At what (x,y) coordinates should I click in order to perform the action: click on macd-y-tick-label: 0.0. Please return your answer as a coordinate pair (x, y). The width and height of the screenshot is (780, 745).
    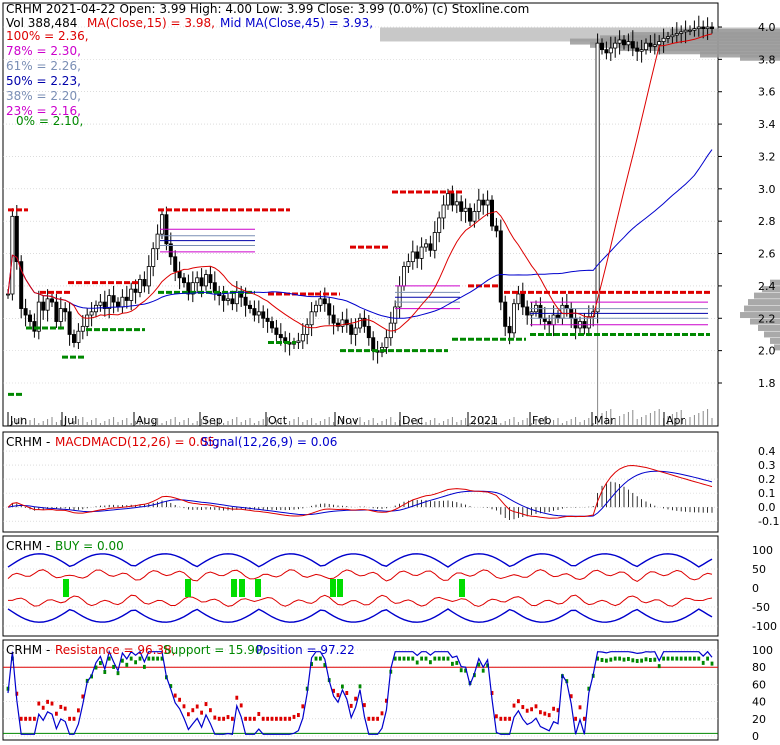
    Looking at the image, I should click on (767, 507).